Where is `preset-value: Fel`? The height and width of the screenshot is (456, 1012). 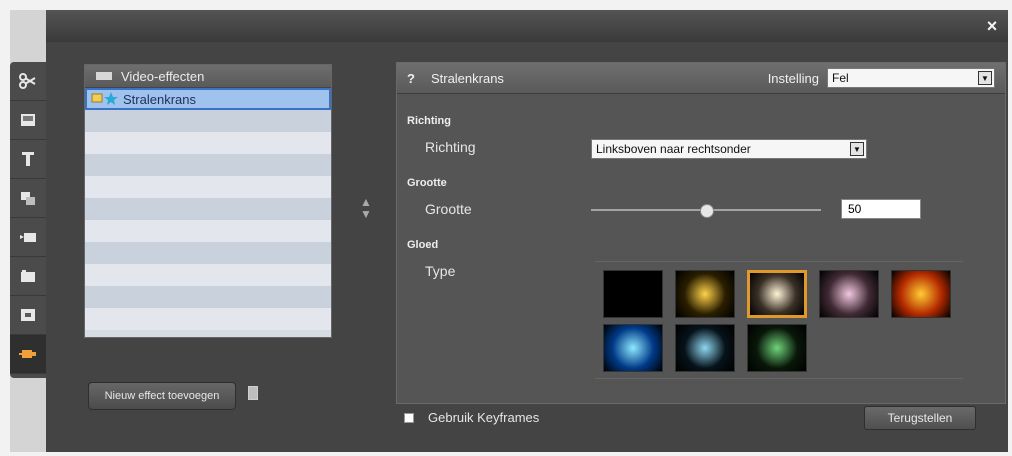
preset-value: Fel is located at coordinates (840, 78).